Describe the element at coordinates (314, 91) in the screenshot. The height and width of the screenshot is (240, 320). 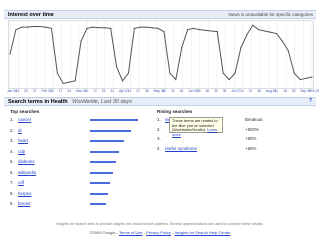
I see `x-tick-label: Feb 22` at that location.